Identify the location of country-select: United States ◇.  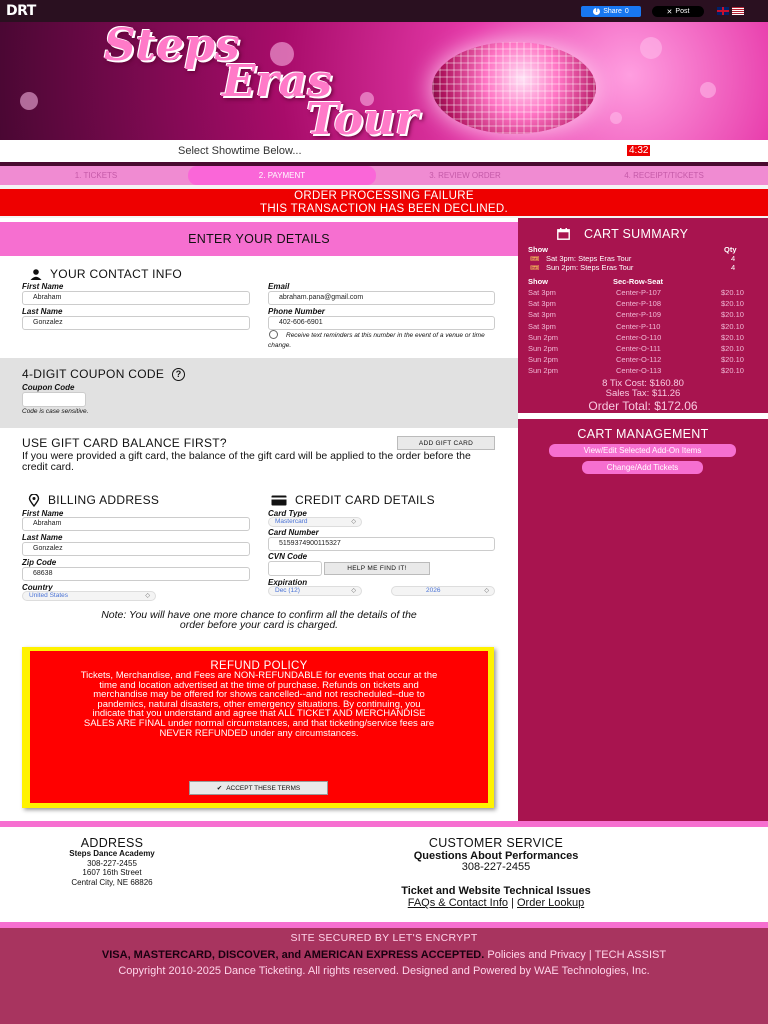
(89, 596).